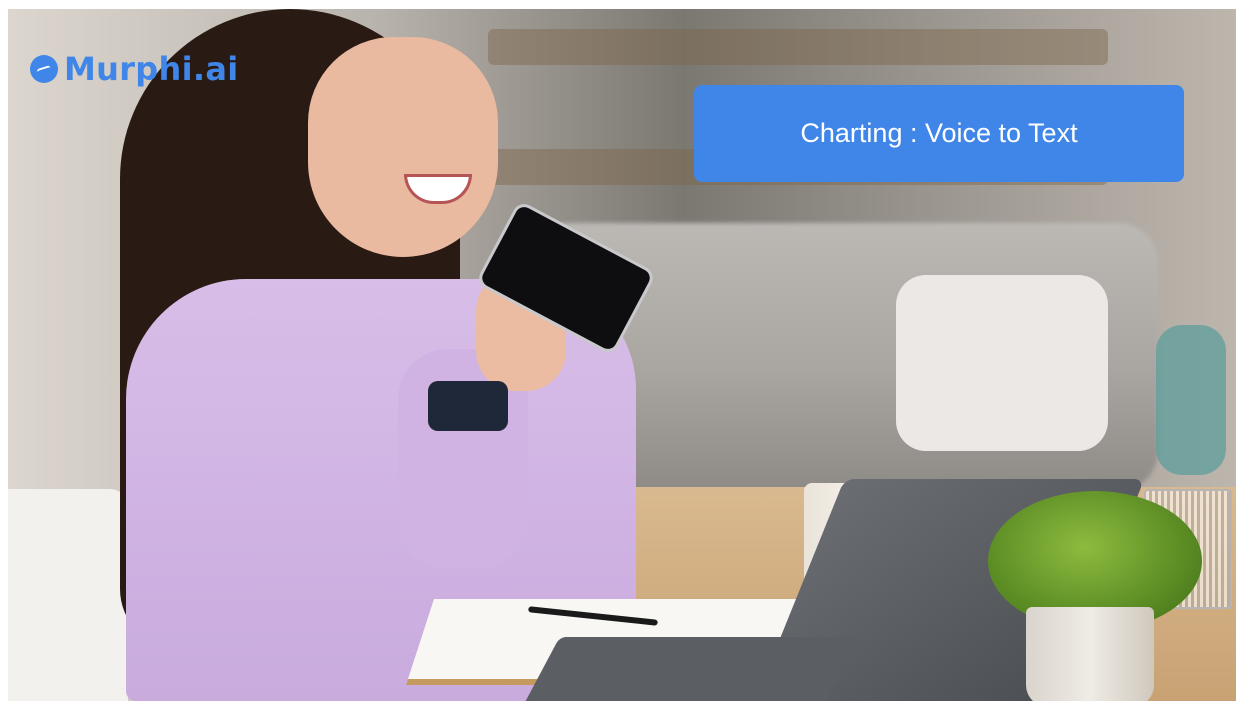 This screenshot has width=1244, height=706. Describe the element at coordinates (1002, 363) in the screenshot. I see `sofa-cushion` at that location.